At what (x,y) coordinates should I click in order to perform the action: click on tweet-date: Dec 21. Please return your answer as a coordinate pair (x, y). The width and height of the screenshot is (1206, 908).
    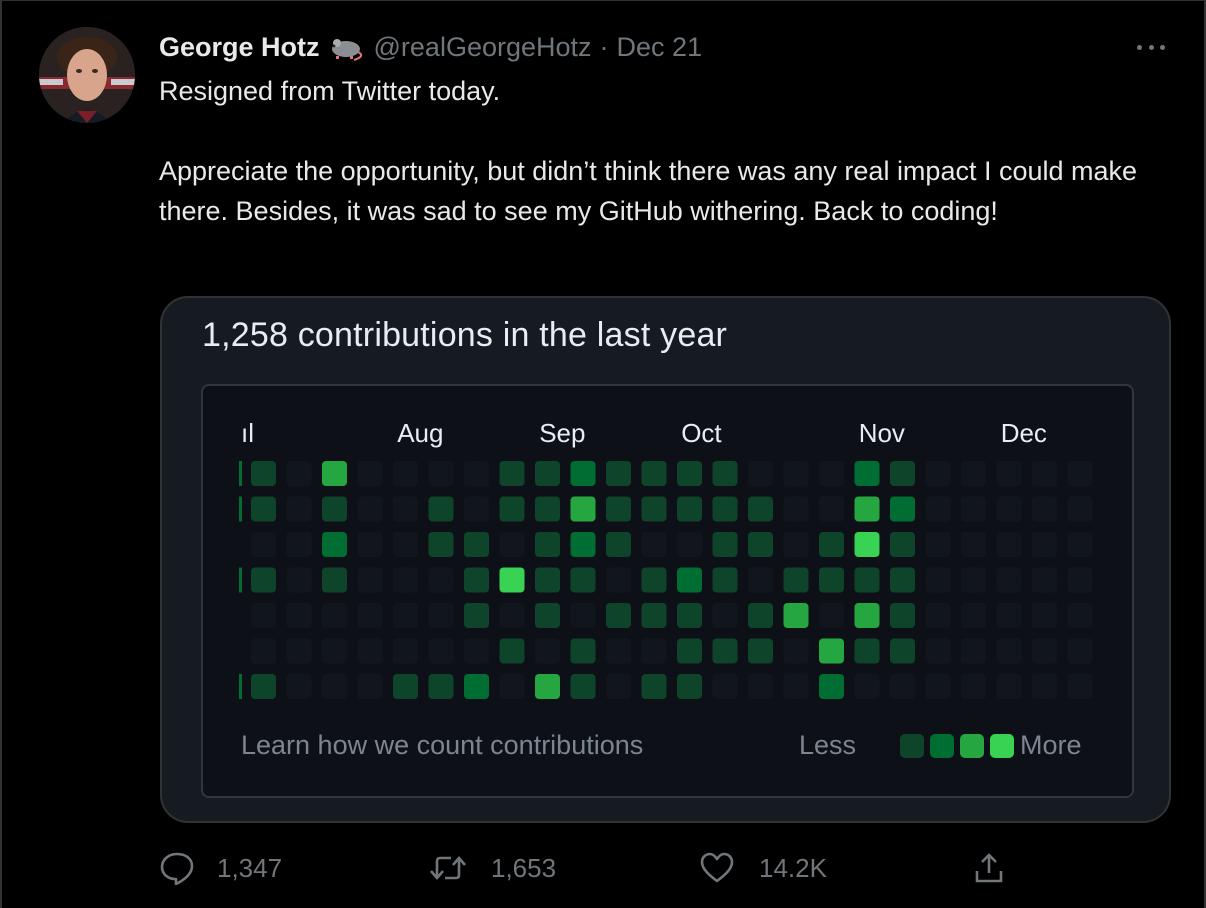
    Looking at the image, I should click on (660, 47).